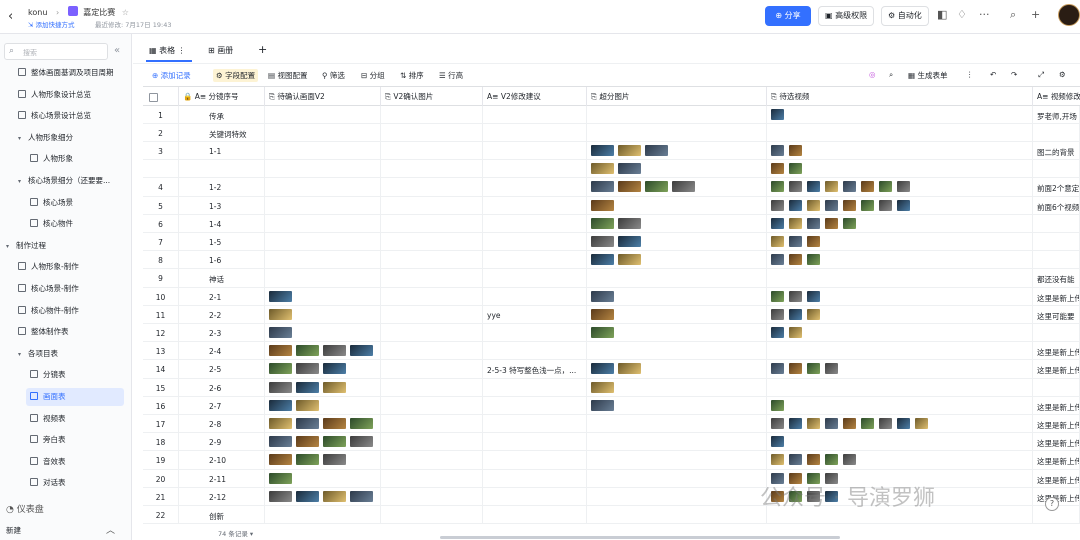  What do you see at coordinates (788, 16) in the screenshot?
I see `share-button: ⊕ 分享` at bounding box center [788, 16].